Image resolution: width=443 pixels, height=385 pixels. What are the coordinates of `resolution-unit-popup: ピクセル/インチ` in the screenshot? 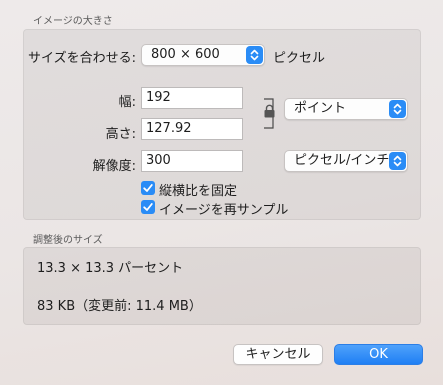 It's located at (346, 161).